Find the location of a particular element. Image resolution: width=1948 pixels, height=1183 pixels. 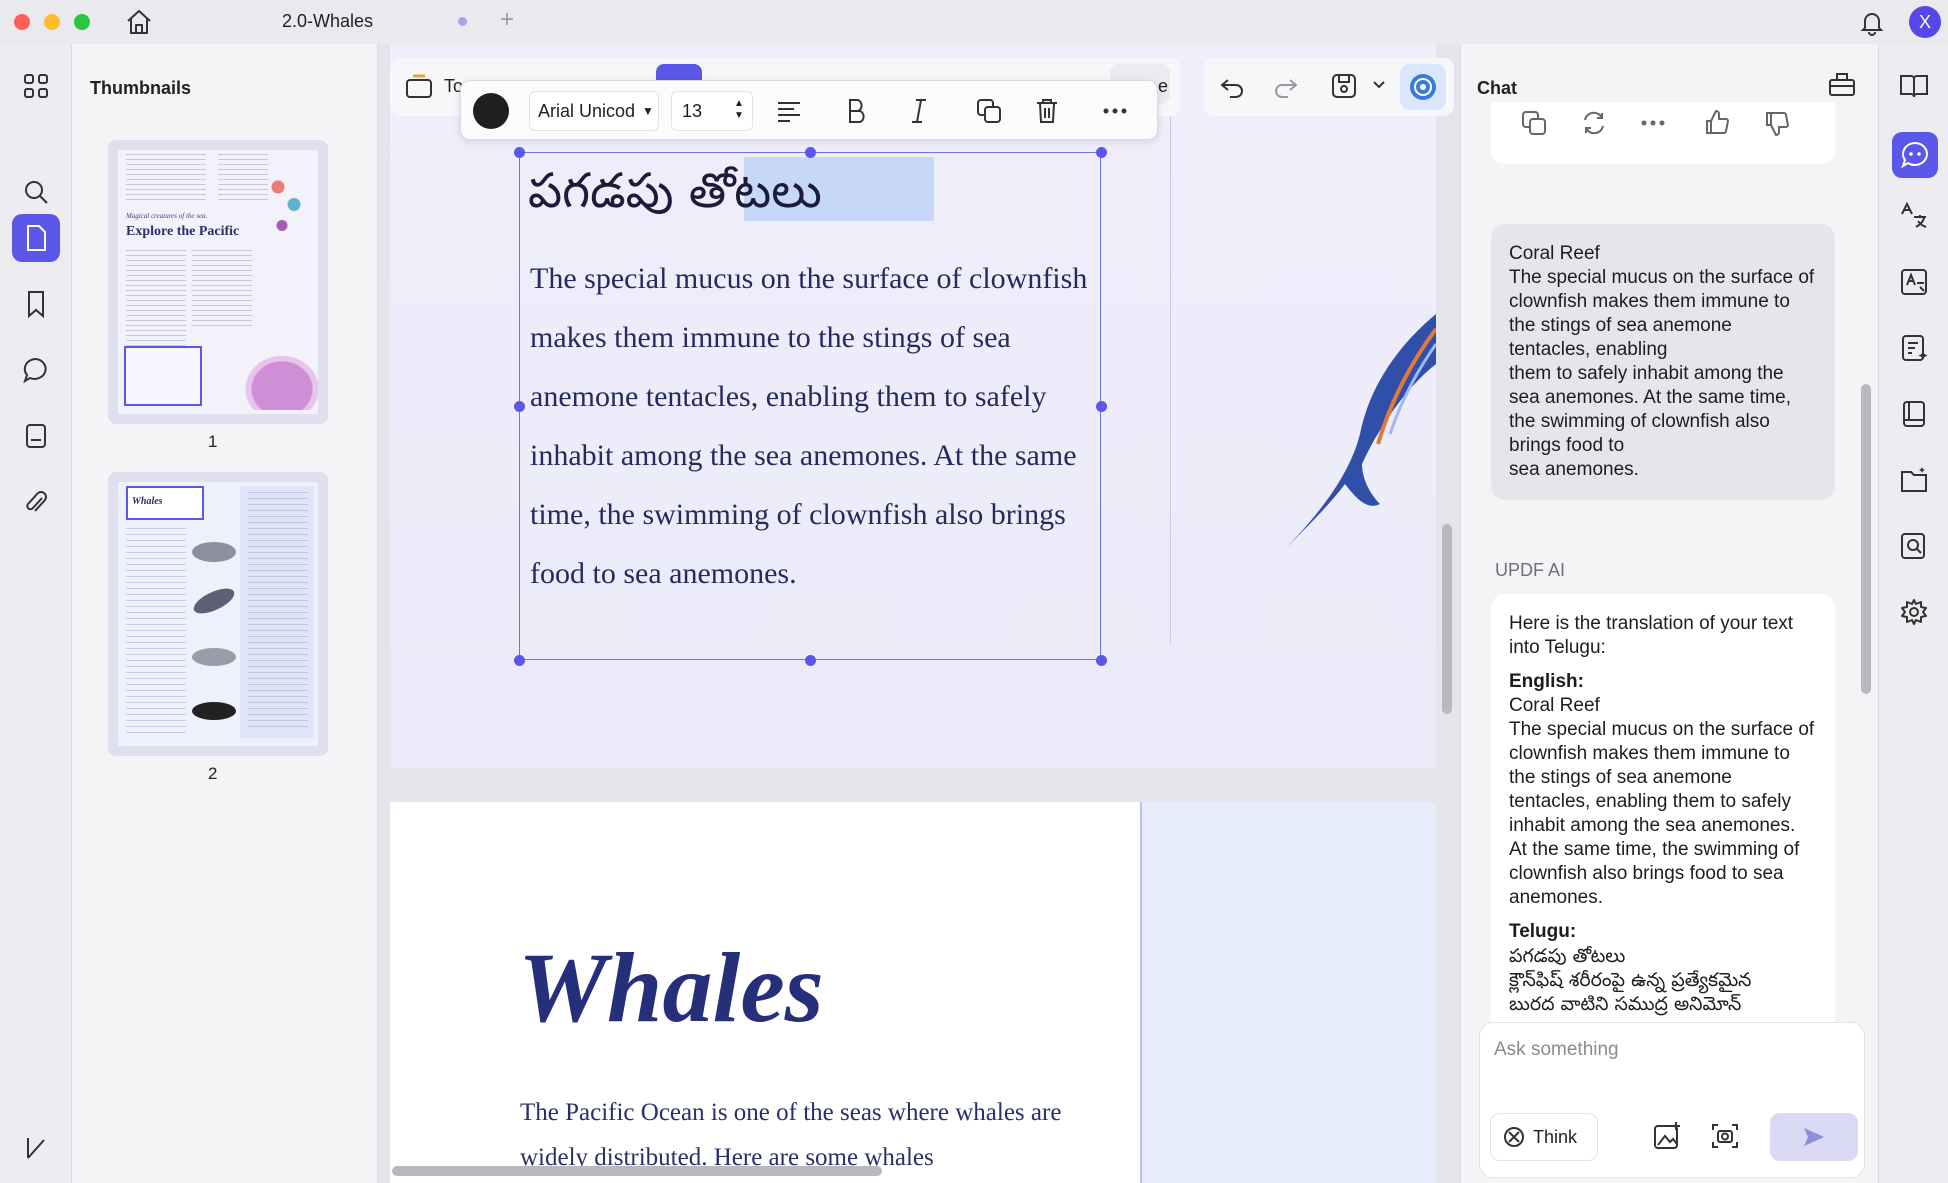

reader-mode-icon is located at coordinates (1914, 86).